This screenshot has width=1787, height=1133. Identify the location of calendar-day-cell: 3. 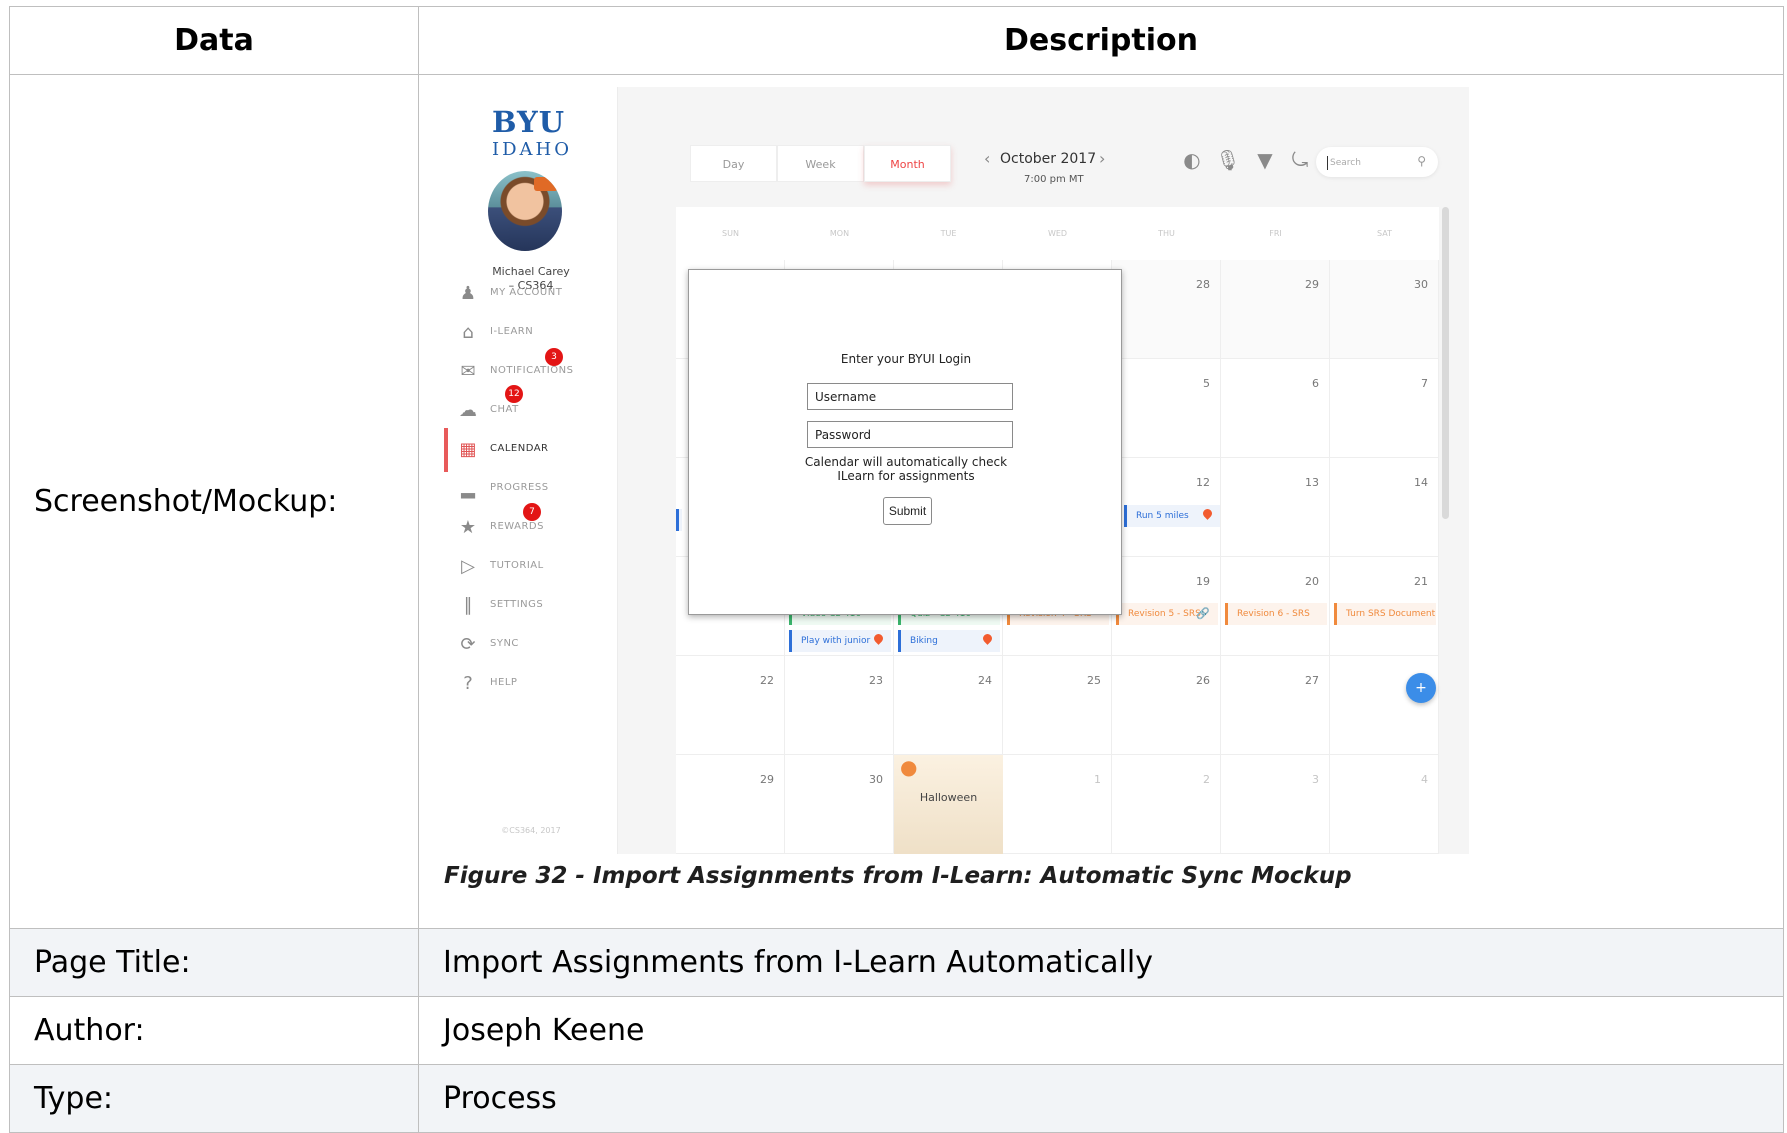
(1275, 804).